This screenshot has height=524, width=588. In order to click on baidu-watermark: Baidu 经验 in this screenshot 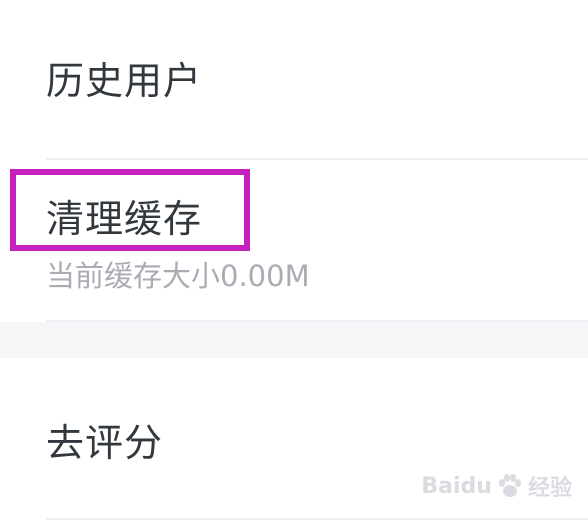, I will do `click(496, 486)`.